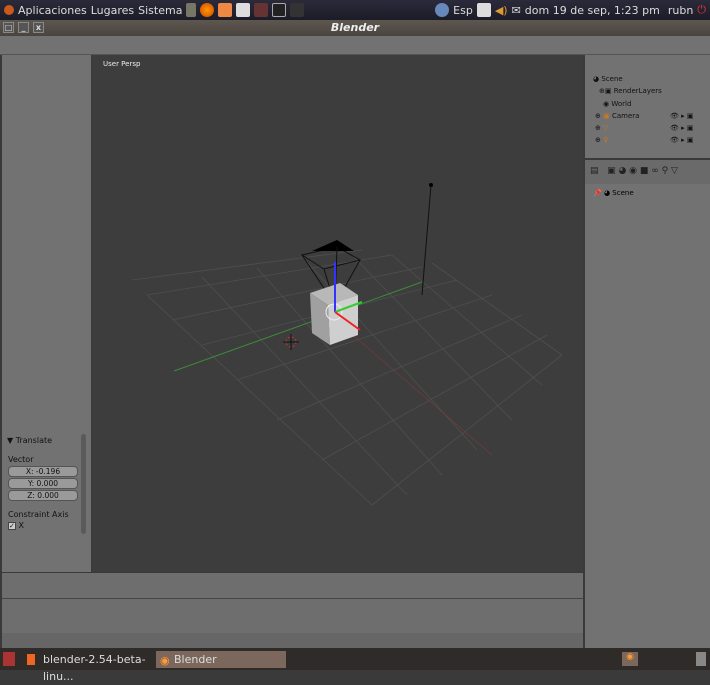  What do you see at coordinates (298, 326) in the screenshot?
I see `x-axis-line` at bounding box center [298, 326].